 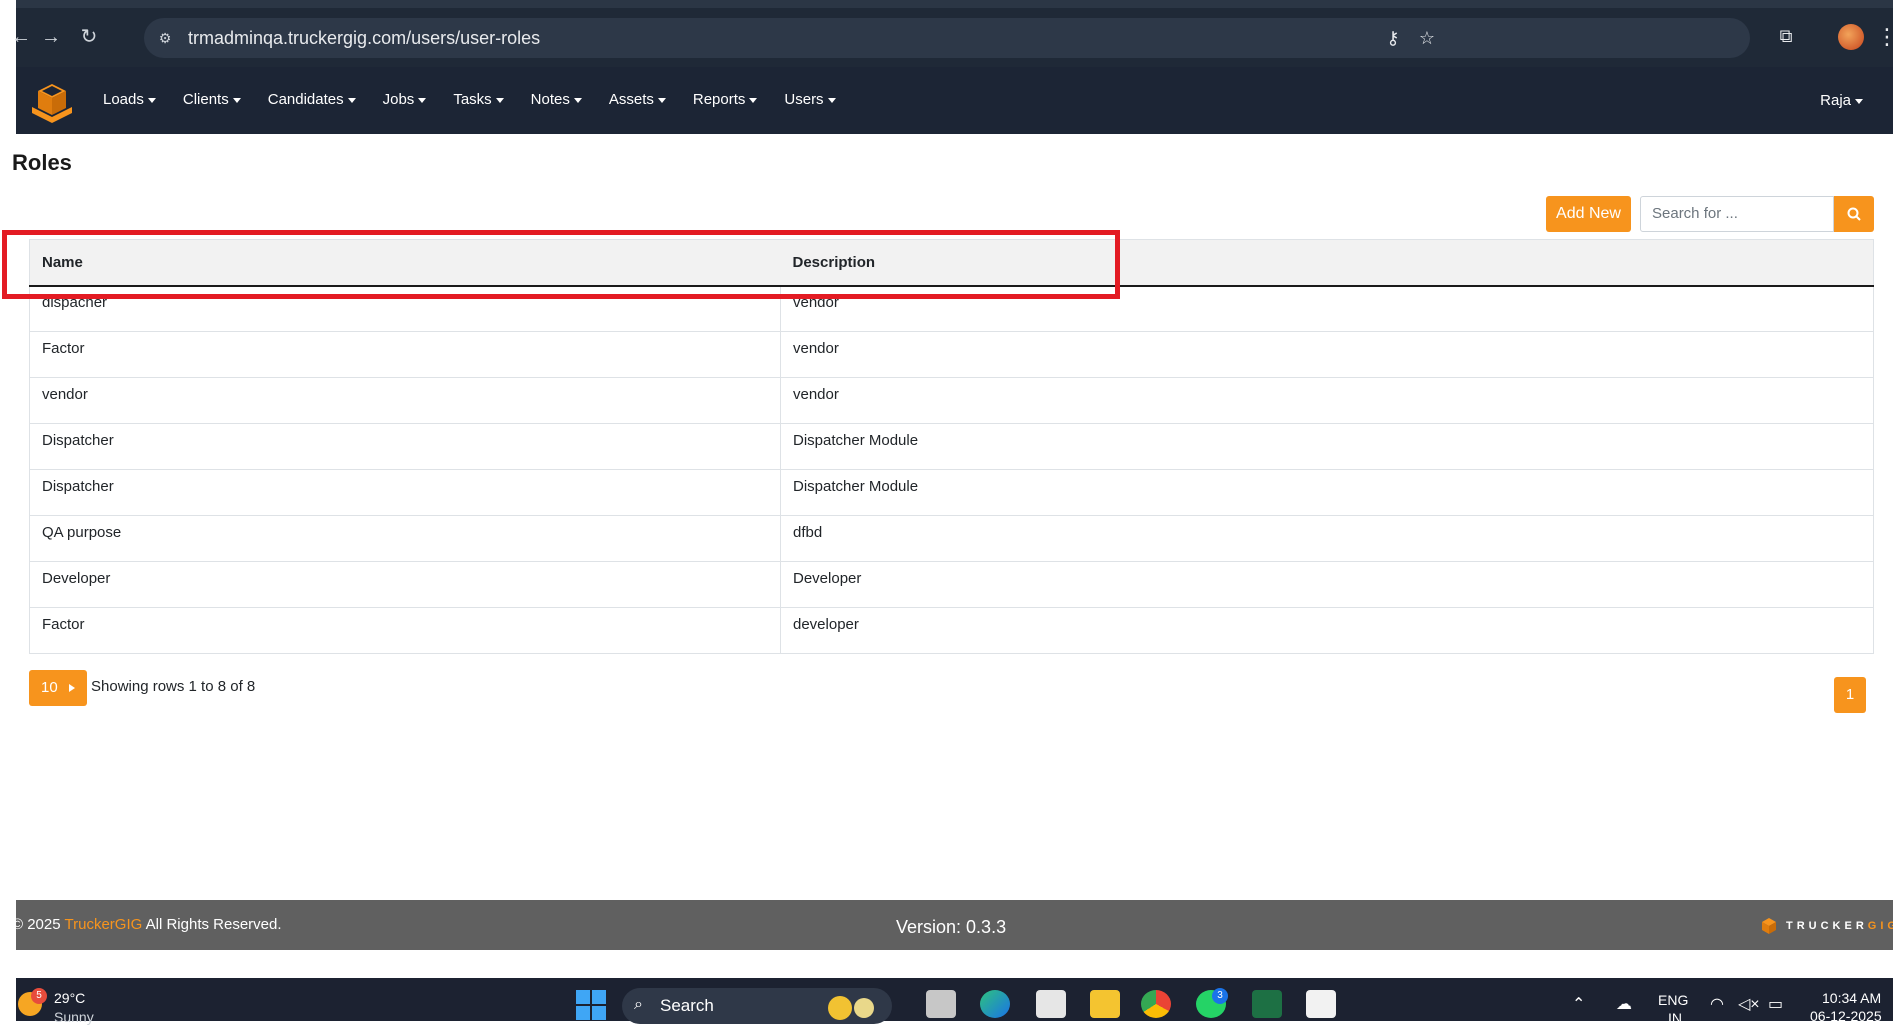 What do you see at coordinates (1327, 538) in the screenshot?
I see `cell-description: dfbd` at bounding box center [1327, 538].